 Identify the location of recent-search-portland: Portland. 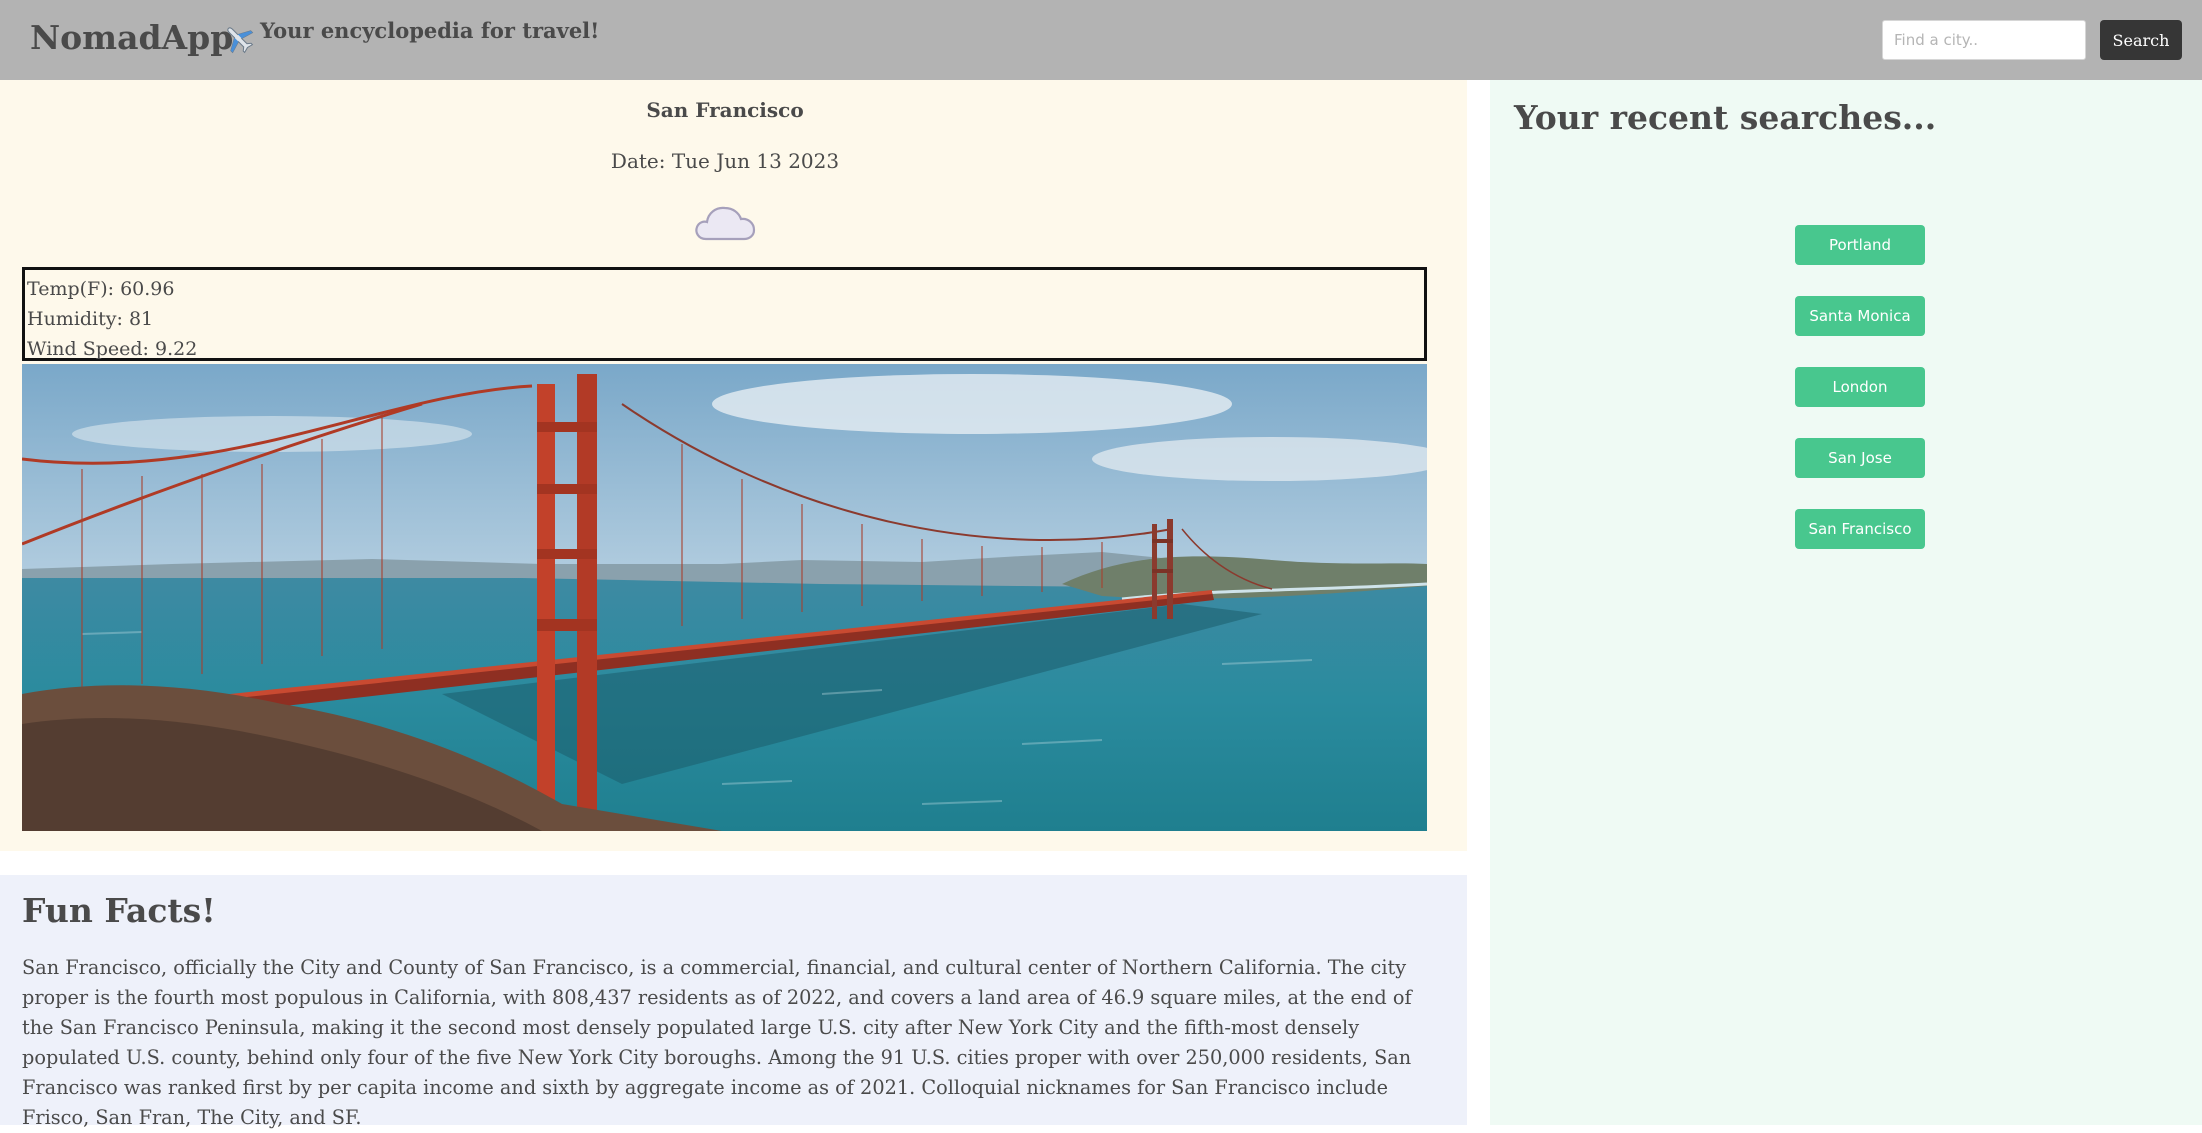
(1860, 245).